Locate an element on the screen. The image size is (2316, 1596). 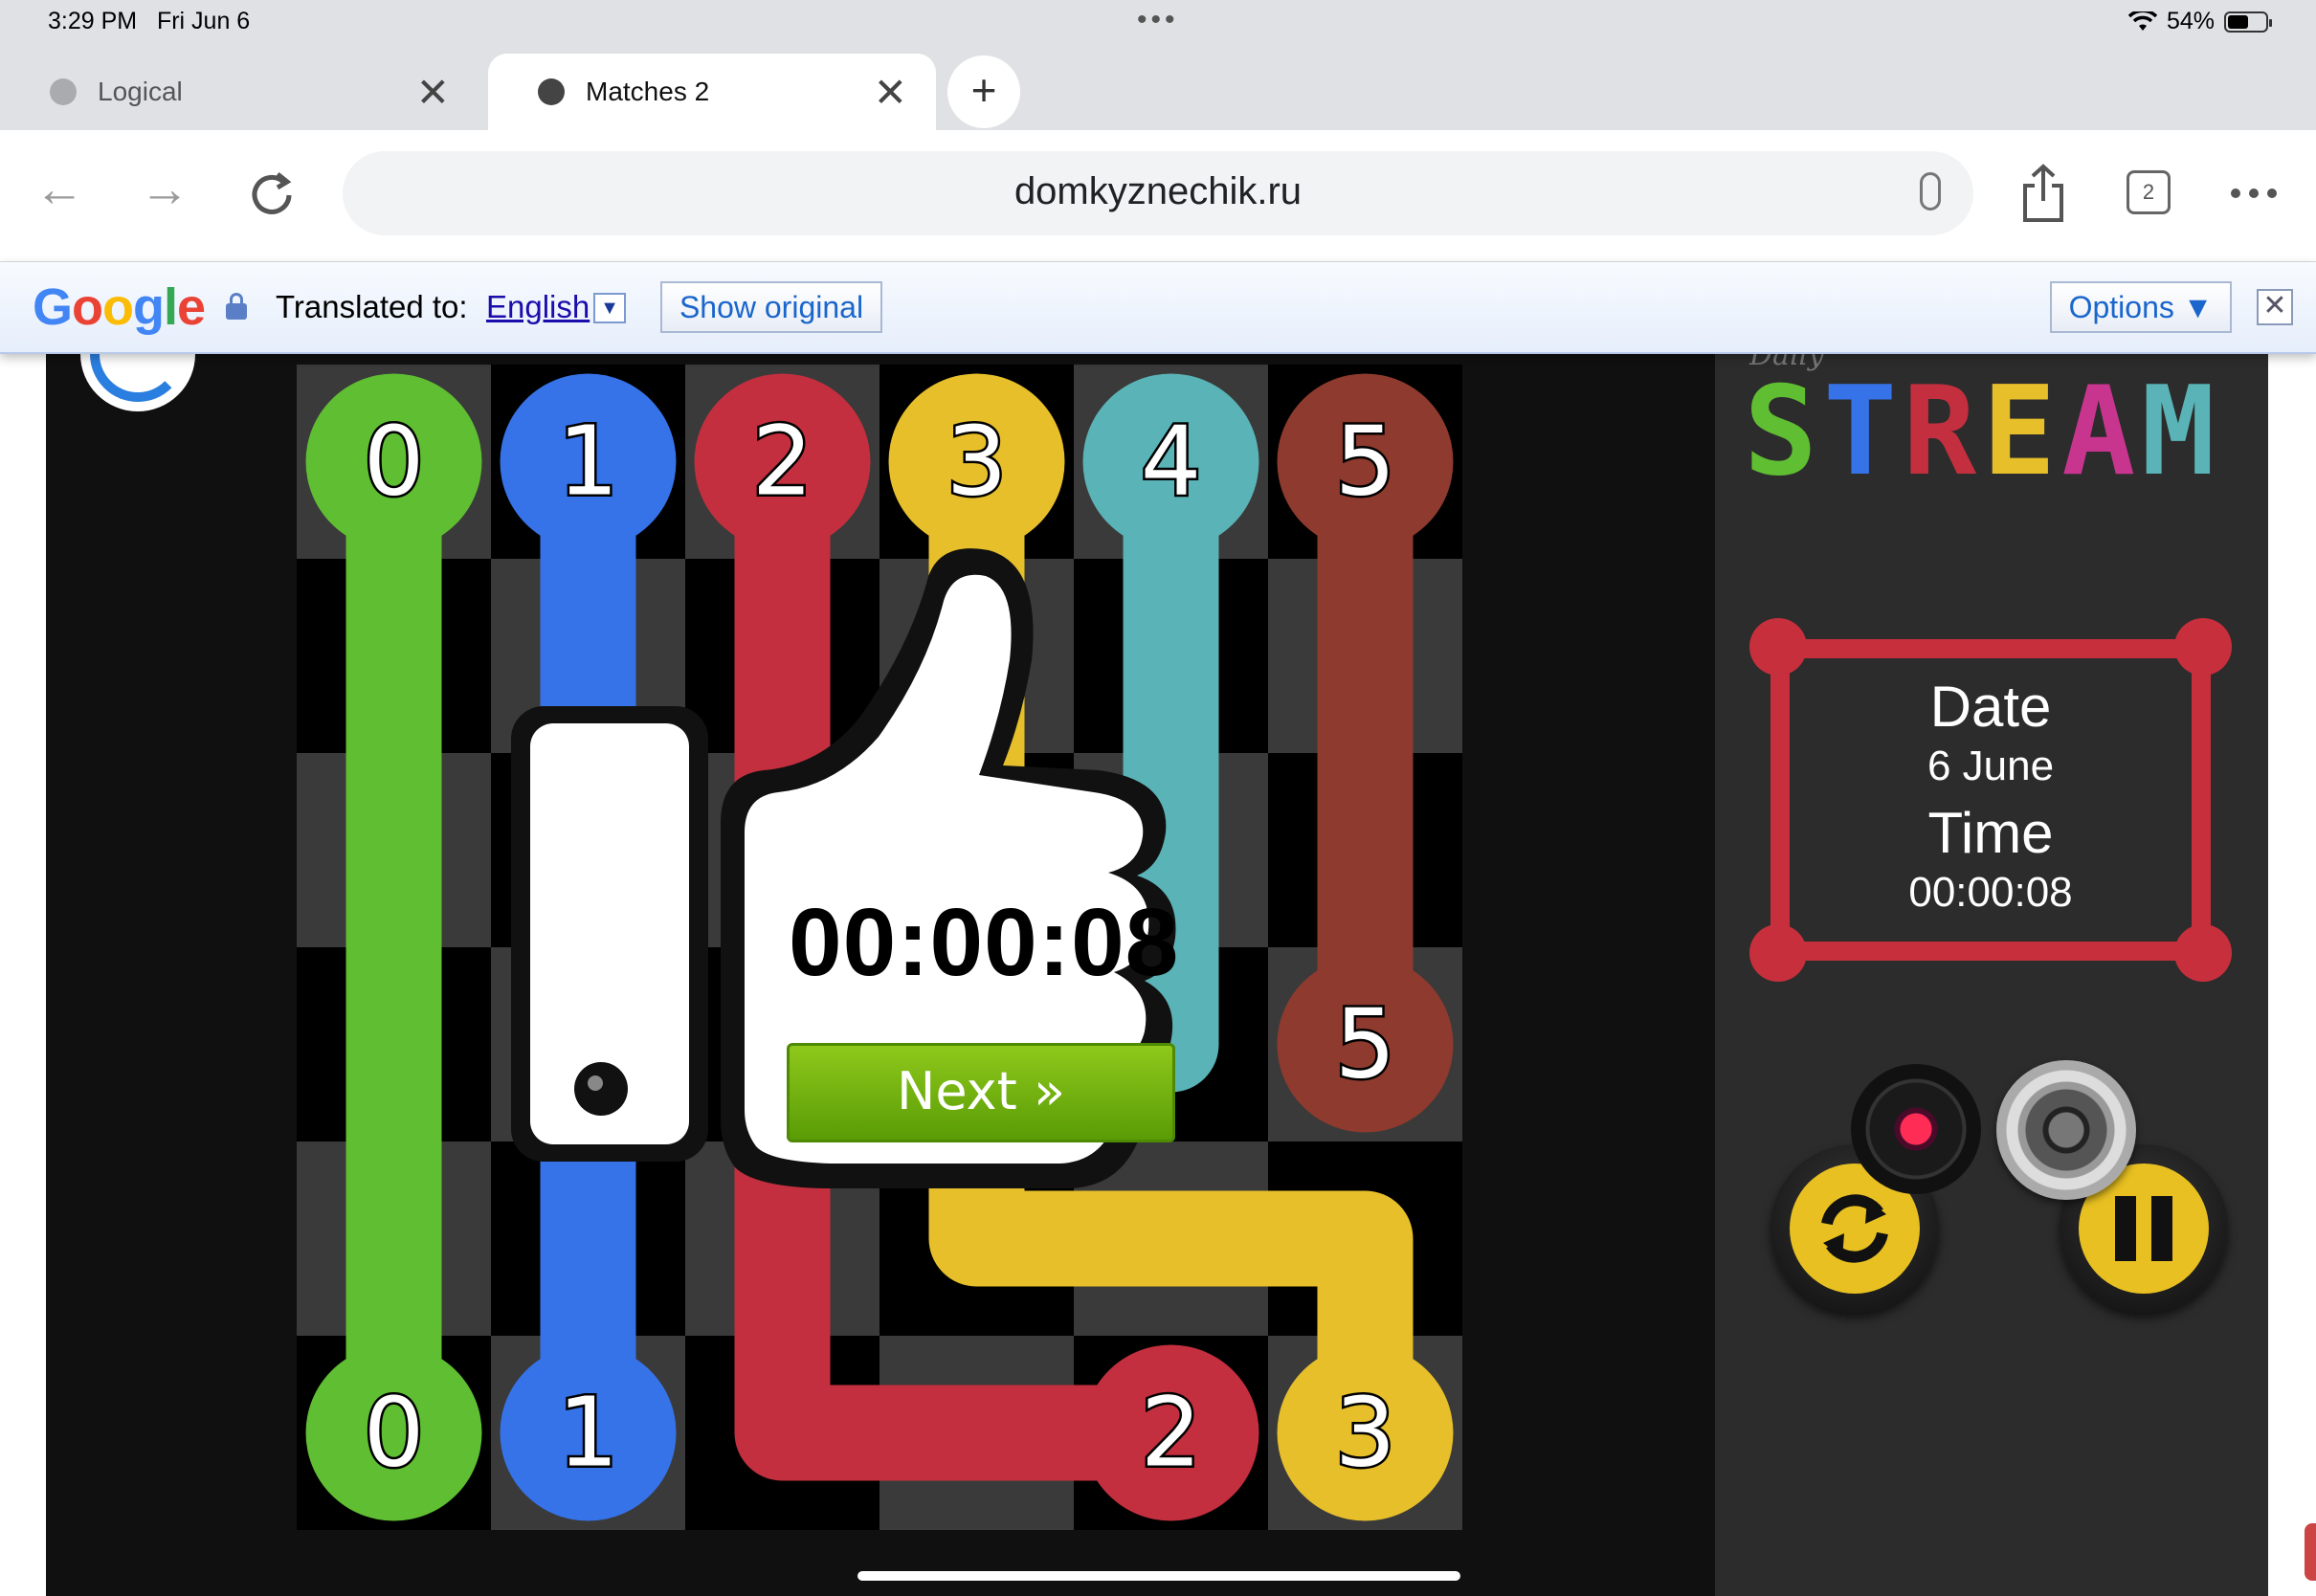
language-link: English is located at coordinates (538, 307).